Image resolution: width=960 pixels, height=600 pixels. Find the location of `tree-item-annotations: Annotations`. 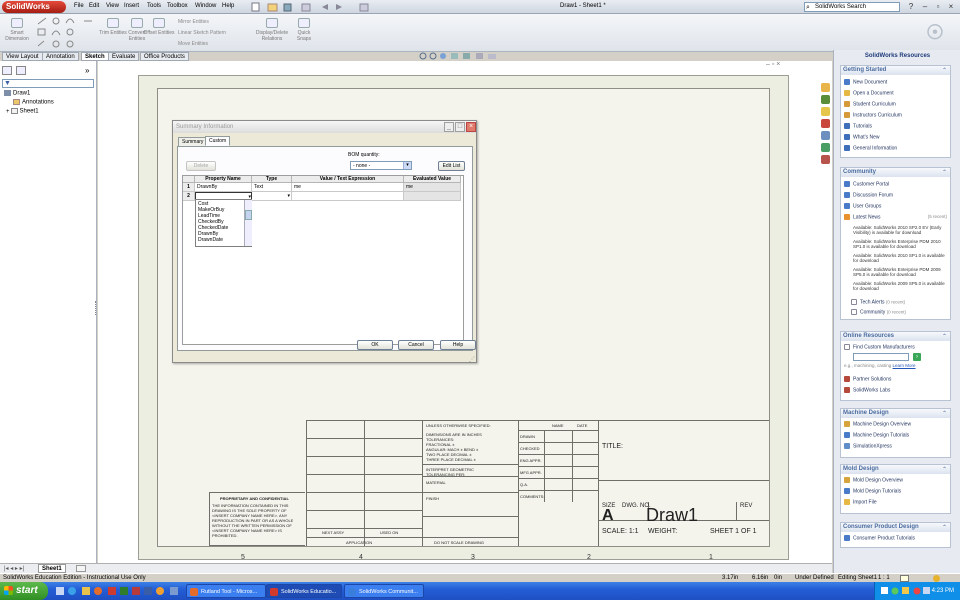

tree-item-annotations: Annotations is located at coordinates (33, 102).